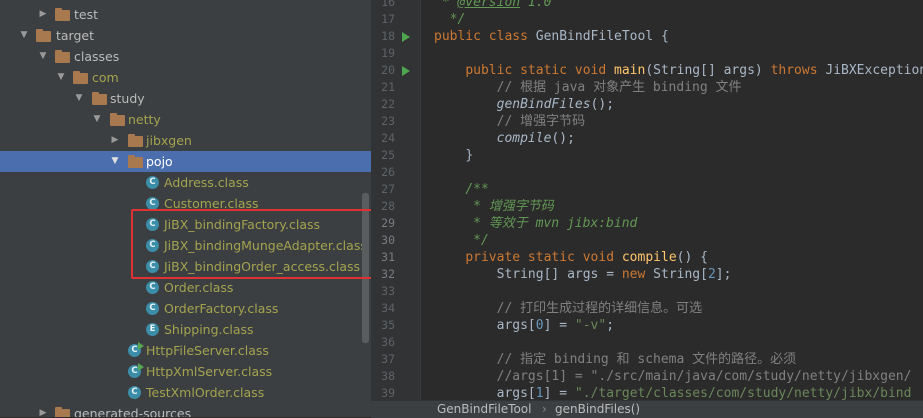 This screenshot has width=923, height=418. I want to click on editor-breadcrumb: GenBindFileTool › genBindFiles(), so click(647, 409).